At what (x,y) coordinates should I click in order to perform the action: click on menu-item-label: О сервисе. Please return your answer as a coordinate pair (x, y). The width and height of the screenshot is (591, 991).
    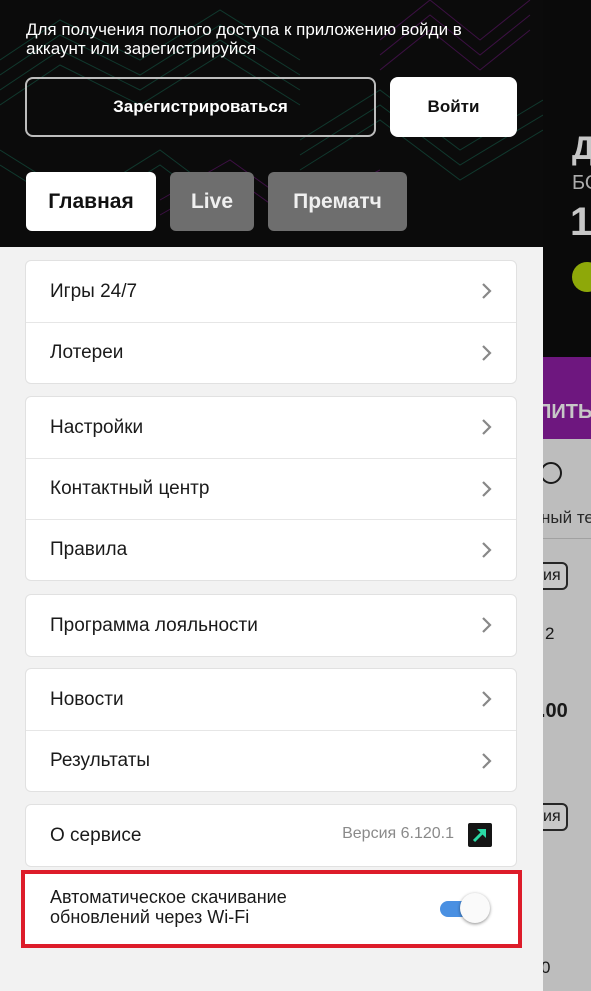
    Looking at the image, I should click on (96, 835).